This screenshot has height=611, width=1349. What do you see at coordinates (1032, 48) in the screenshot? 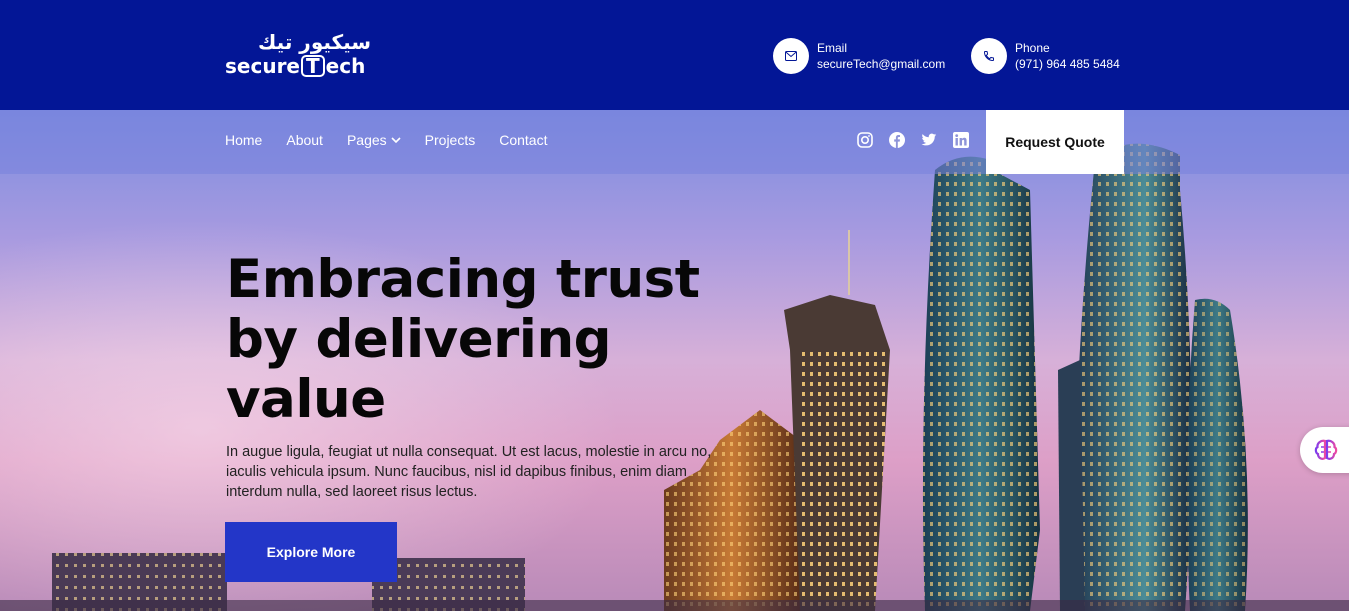
I see `phone-label: Phone` at bounding box center [1032, 48].